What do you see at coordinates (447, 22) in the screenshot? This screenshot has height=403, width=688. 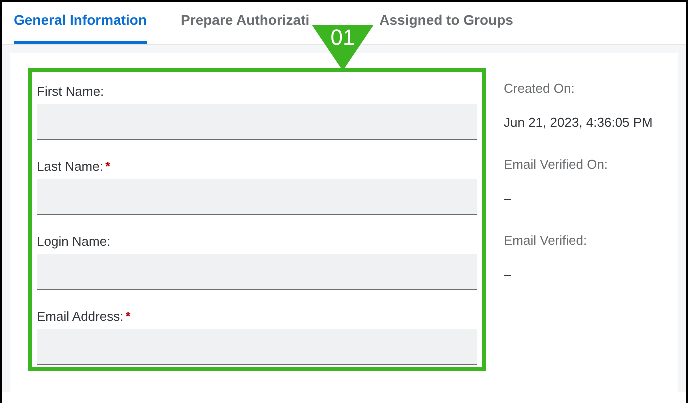 I see `tab: Assigned to Groups` at bounding box center [447, 22].